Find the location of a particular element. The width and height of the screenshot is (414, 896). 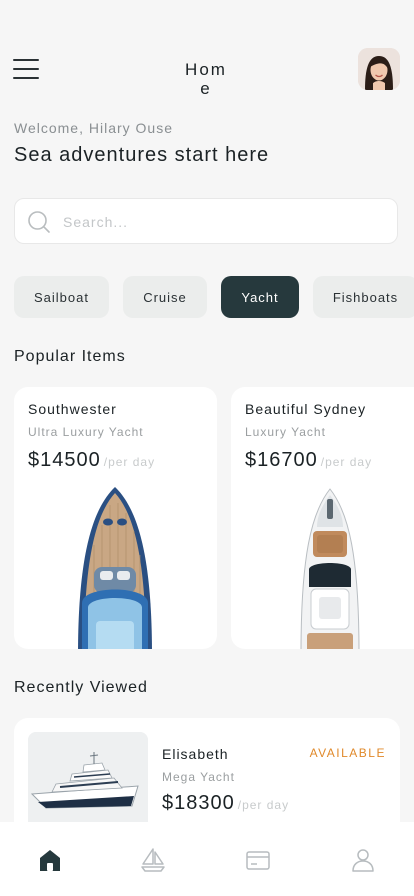

item-name: Beautiful Sydney is located at coordinates (306, 409).